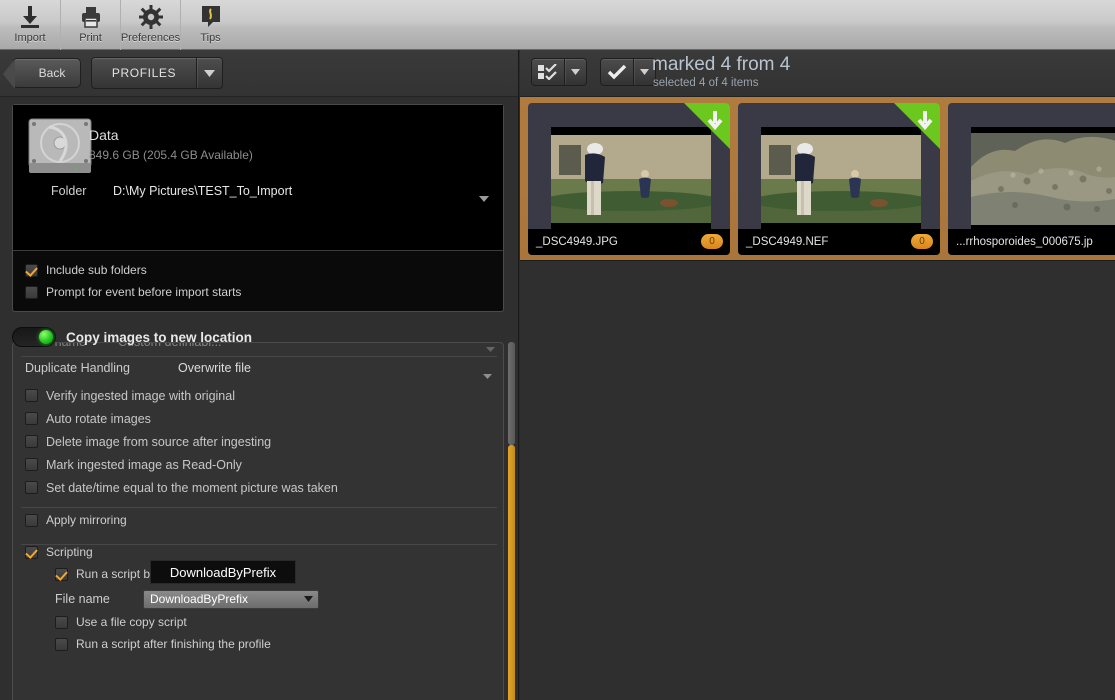 This screenshot has height=700, width=1115. I want to click on checkbox-label: Auto rotate images, so click(98, 418).